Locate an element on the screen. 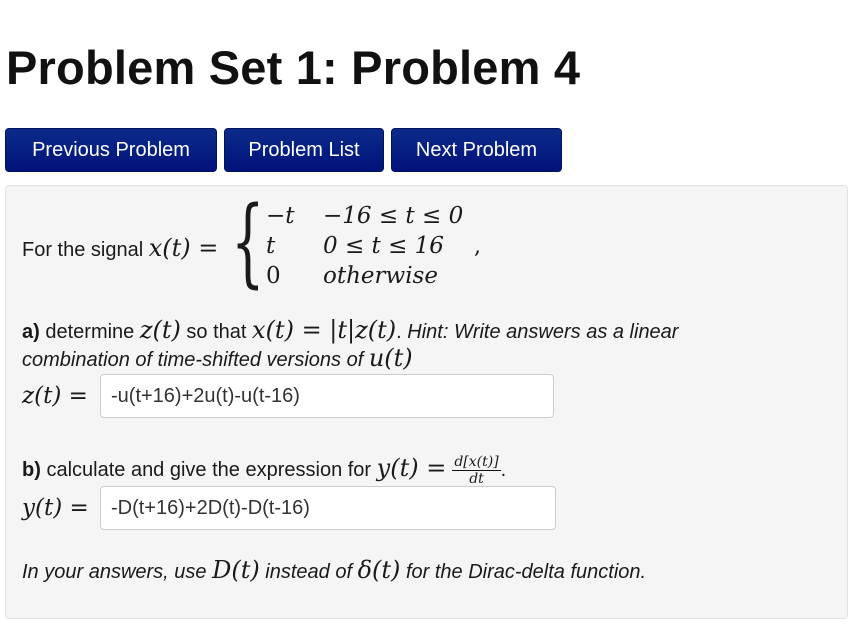 The image size is (856, 627). part-a-text: so that is located at coordinates (216, 332).